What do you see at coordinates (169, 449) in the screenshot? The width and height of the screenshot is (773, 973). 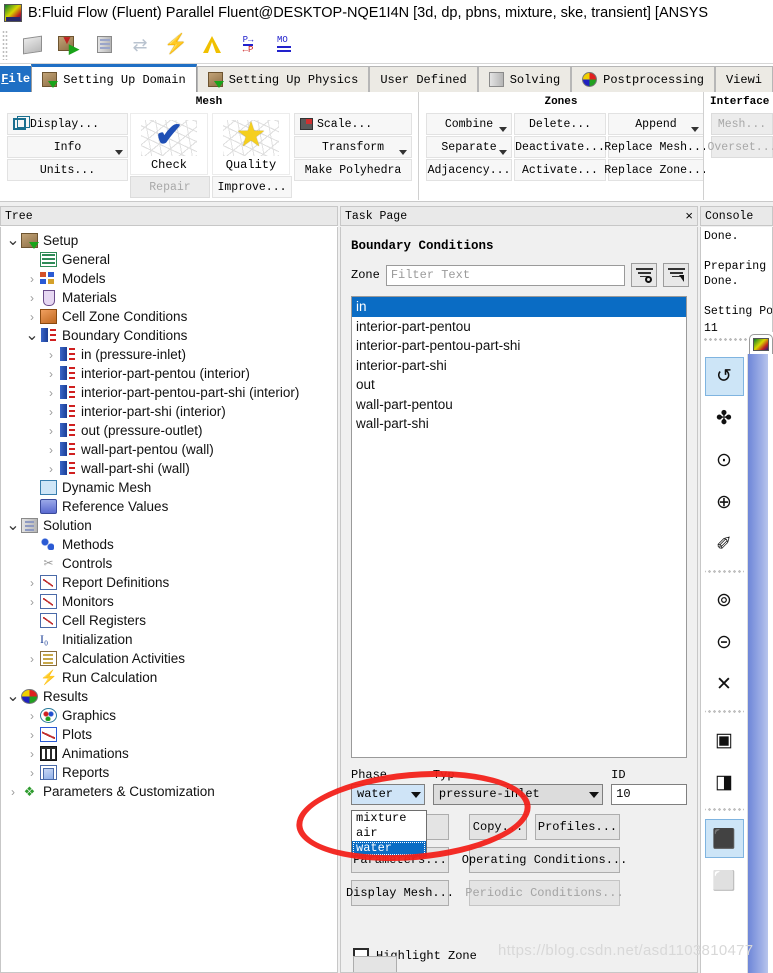 I see `tree-item-wall-part-pentou-wall: › wall-part-pentou (wall)` at bounding box center [169, 449].